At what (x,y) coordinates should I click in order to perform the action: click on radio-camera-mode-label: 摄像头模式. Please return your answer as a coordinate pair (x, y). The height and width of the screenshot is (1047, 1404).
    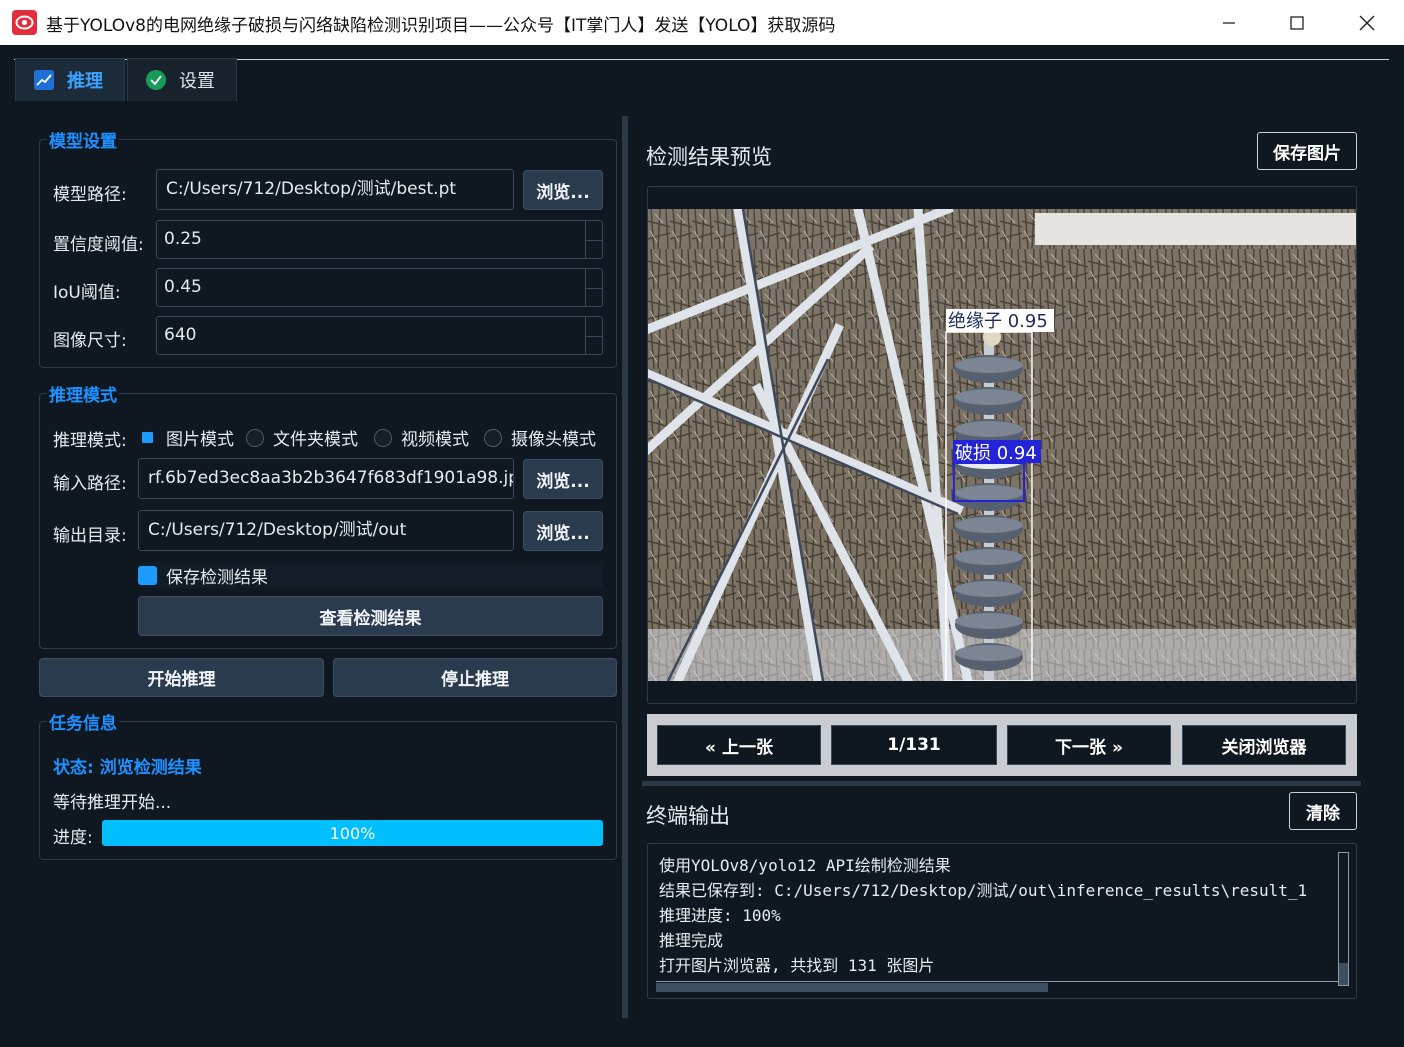
    Looking at the image, I should click on (553, 440).